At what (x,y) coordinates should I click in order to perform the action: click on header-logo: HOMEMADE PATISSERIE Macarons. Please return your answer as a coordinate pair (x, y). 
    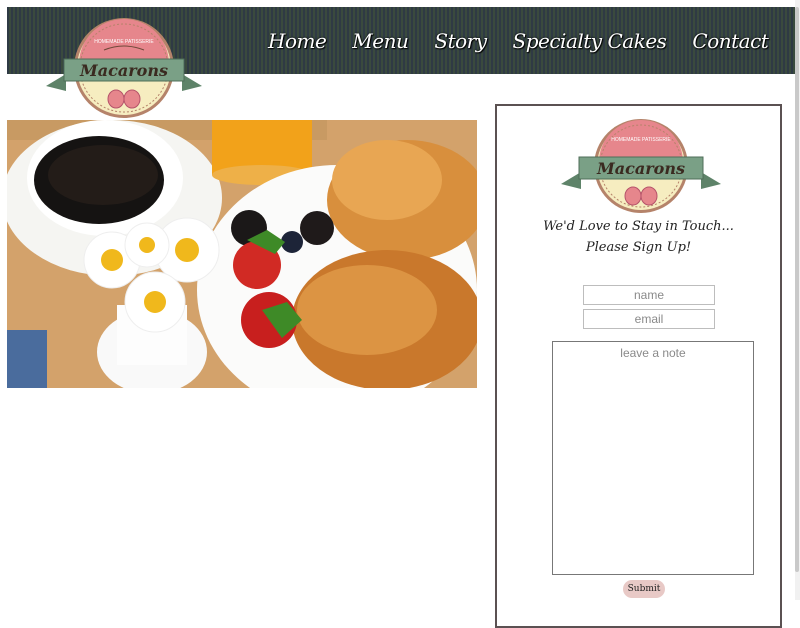
    Looking at the image, I should click on (124, 68).